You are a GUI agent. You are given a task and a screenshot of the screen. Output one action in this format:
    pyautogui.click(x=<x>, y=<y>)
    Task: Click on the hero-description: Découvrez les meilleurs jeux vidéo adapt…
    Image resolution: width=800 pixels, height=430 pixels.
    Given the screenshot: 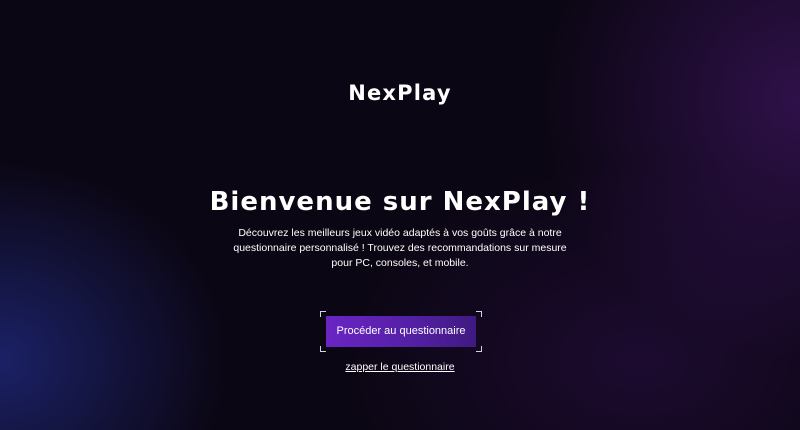 What is the action you would take?
    pyautogui.click(x=400, y=248)
    